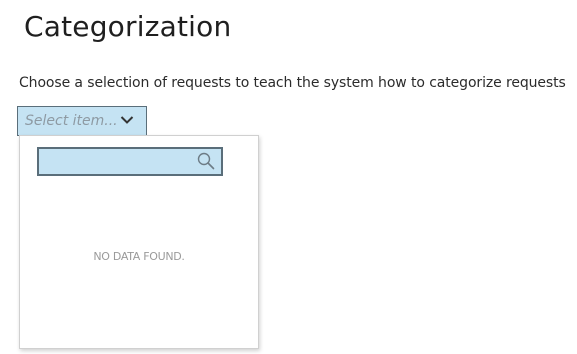  What do you see at coordinates (128, 26) in the screenshot?
I see `page-title: Categorization` at bounding box center [128, 26].